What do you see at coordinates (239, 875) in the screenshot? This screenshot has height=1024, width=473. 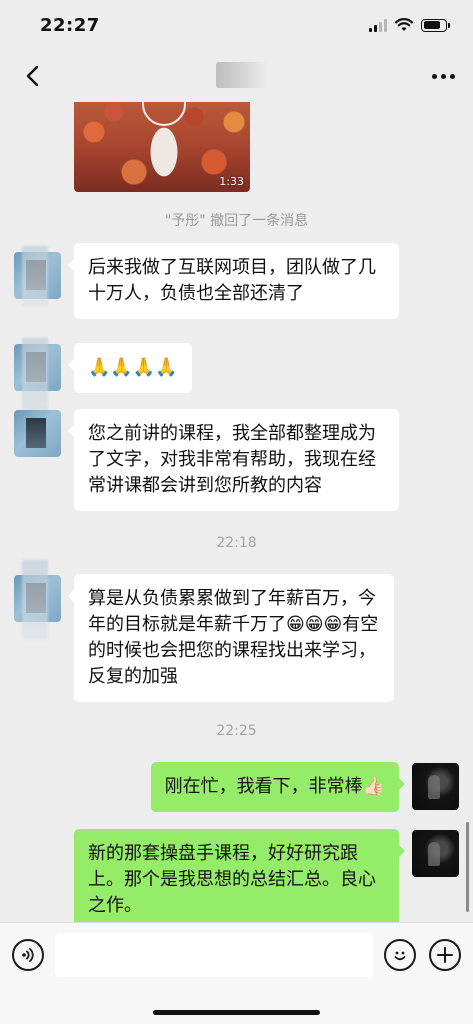 I see `sent-message-bubble: 新的那套操盘手课程，好好研究跟上。那个是我思想的总结汇总。良心之作。` at bounding box center [239, 875].